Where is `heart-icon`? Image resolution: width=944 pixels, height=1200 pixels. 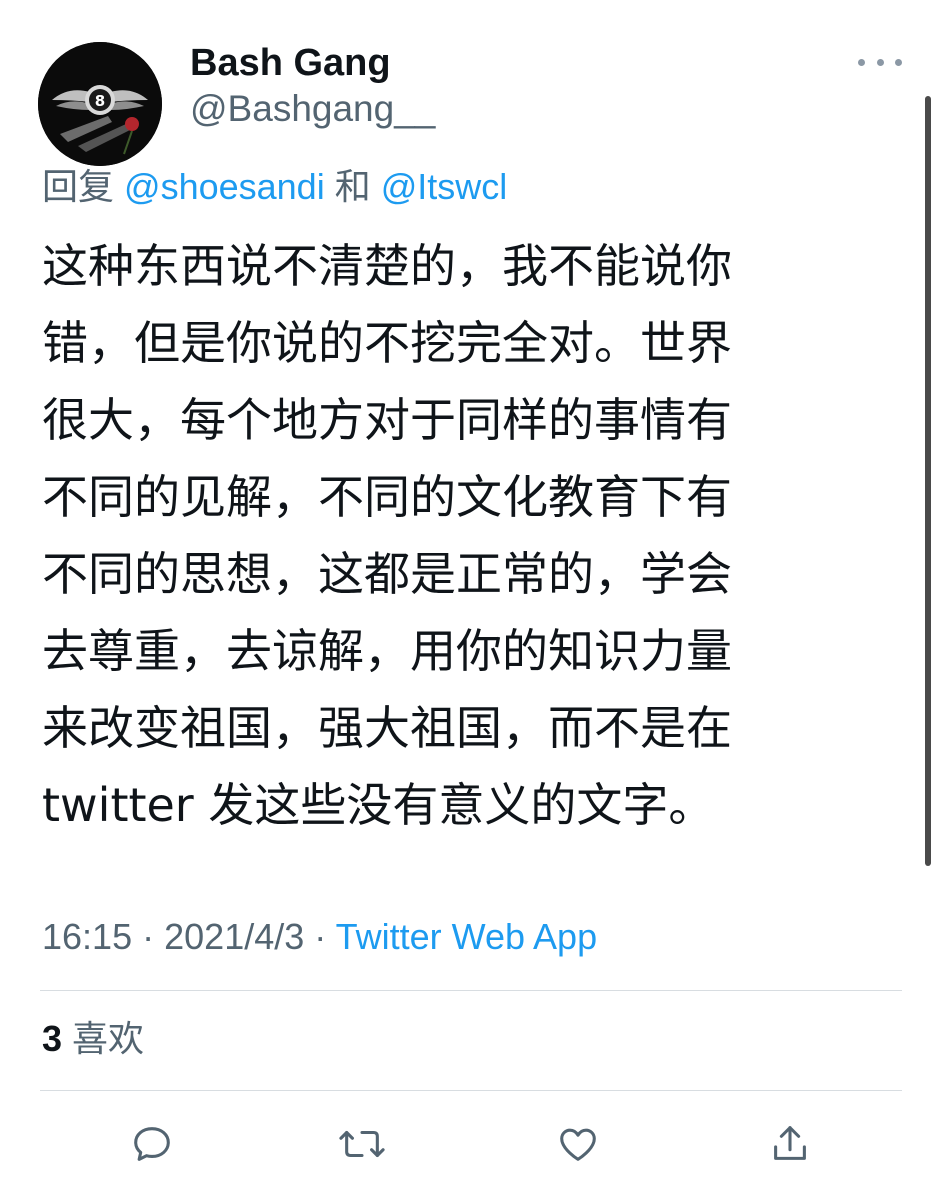
heart-icon is located at coordinates (578, 1144).